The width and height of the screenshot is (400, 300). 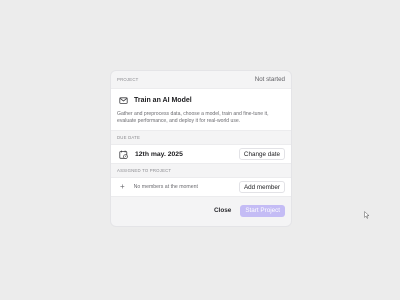 I want to click on due-date-section-header: DUE DATE, so click(x=201, y=137).